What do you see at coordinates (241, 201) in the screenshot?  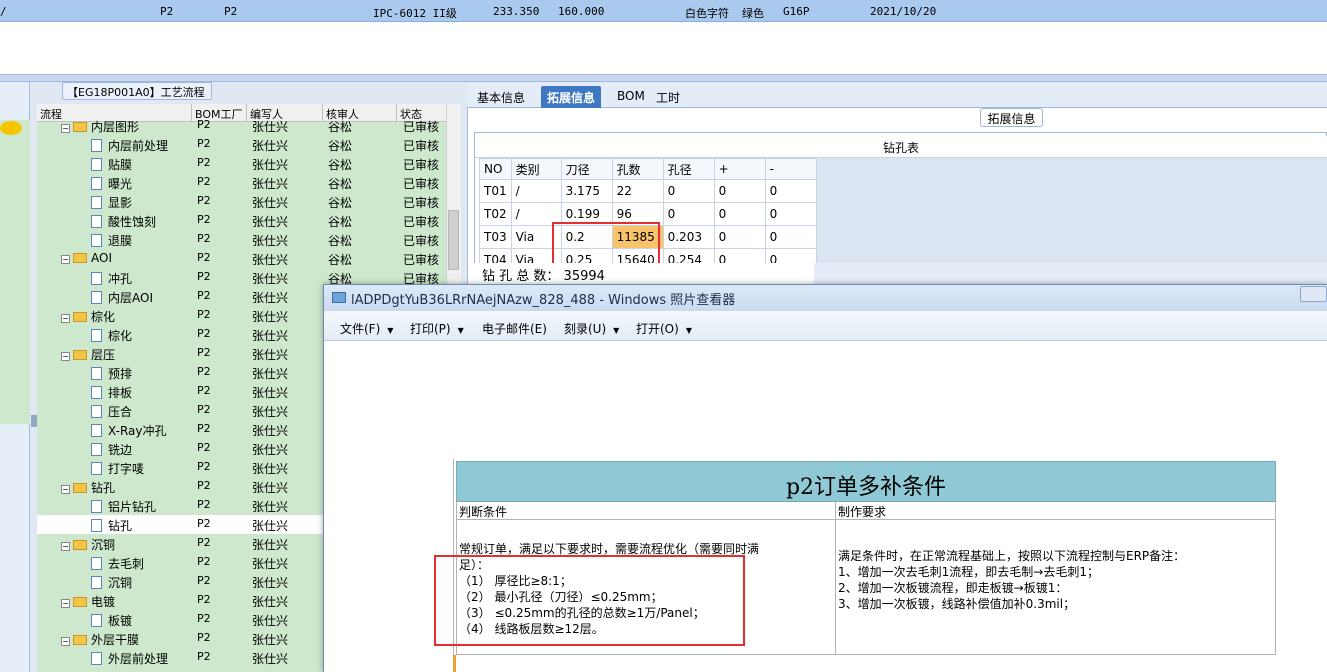 I see `process-row: 显影 P2 张仕兴 谷松 已审核` at bounding box center [241, 201].